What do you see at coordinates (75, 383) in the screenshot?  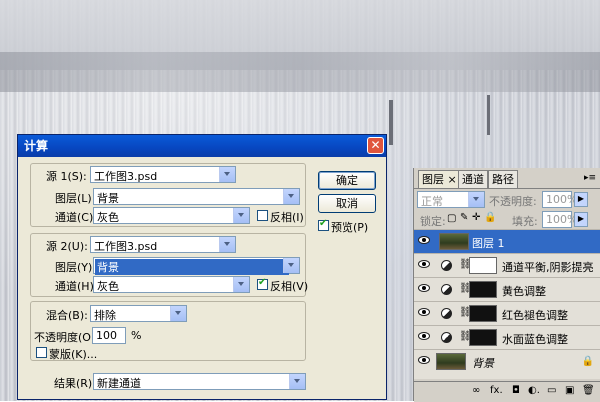 I see `result-label: 结果(R):` at bounding box center [75, 383].